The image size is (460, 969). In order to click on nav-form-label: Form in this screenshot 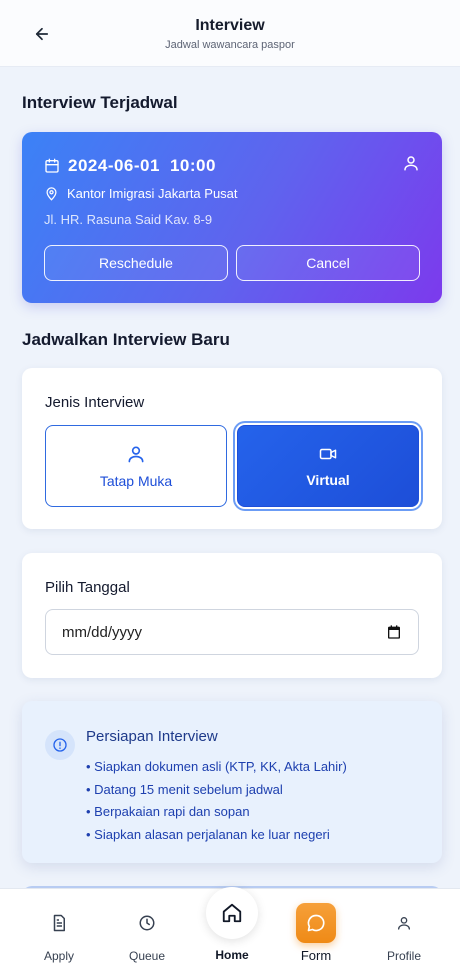, I will do `click(316, 955)`.